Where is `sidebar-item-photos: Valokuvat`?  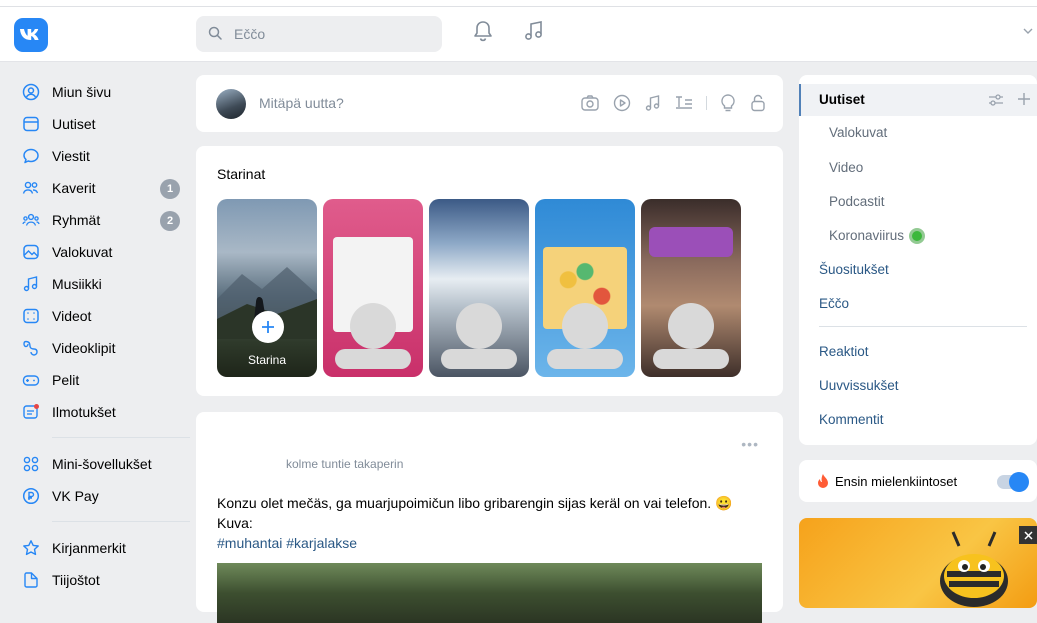
sidebar-item-photos: Valokuvat is located at coordinates (99, 252).